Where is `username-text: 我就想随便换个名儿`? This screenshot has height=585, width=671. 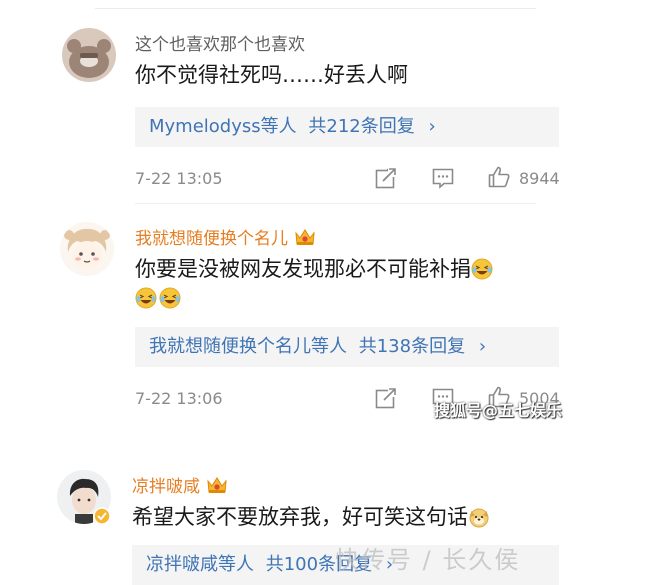 username-text: 我就想随便换个名儿 is located at coordinates (211, 239).